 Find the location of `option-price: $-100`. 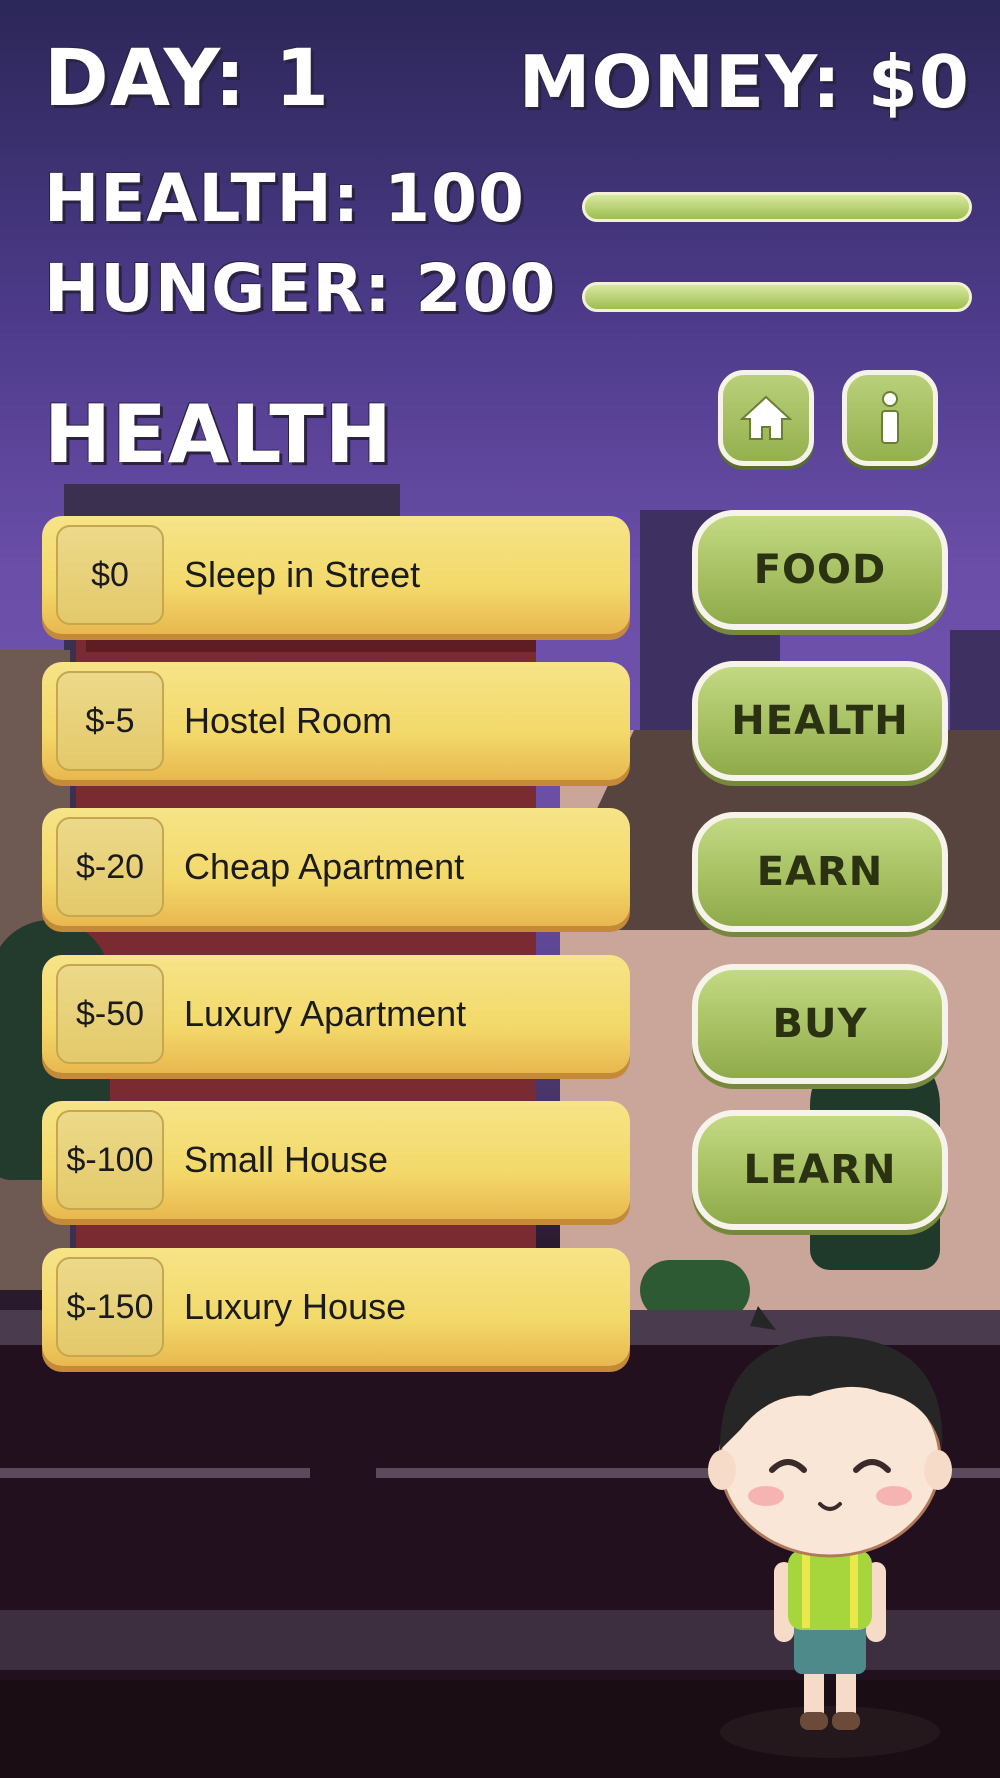

option-price: $-100 is located at coordinates (110, 1160).